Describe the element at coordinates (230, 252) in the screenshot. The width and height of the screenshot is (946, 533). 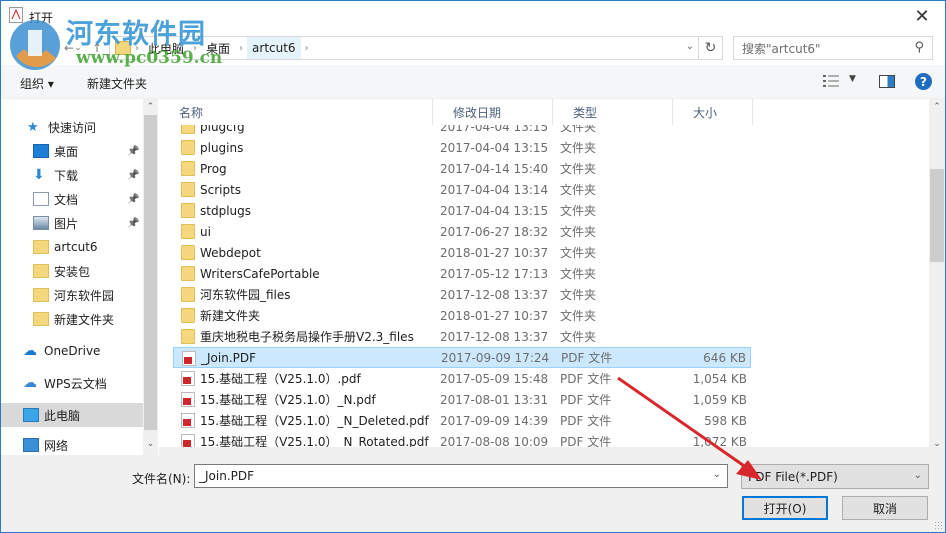
I see `file-name: Webdepot` at that location.